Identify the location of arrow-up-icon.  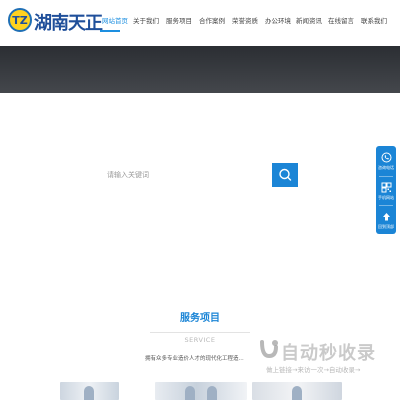
(386, 217).